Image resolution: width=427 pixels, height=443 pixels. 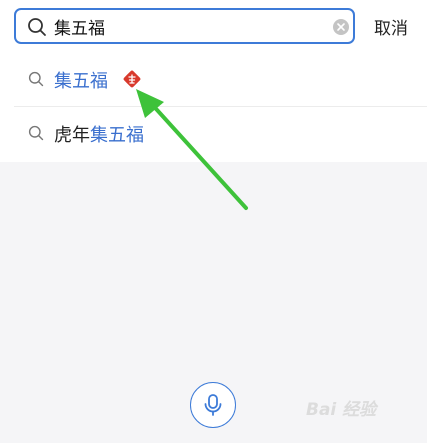 I want to click on cancel-button: 取消, so click(x=391, y=26).